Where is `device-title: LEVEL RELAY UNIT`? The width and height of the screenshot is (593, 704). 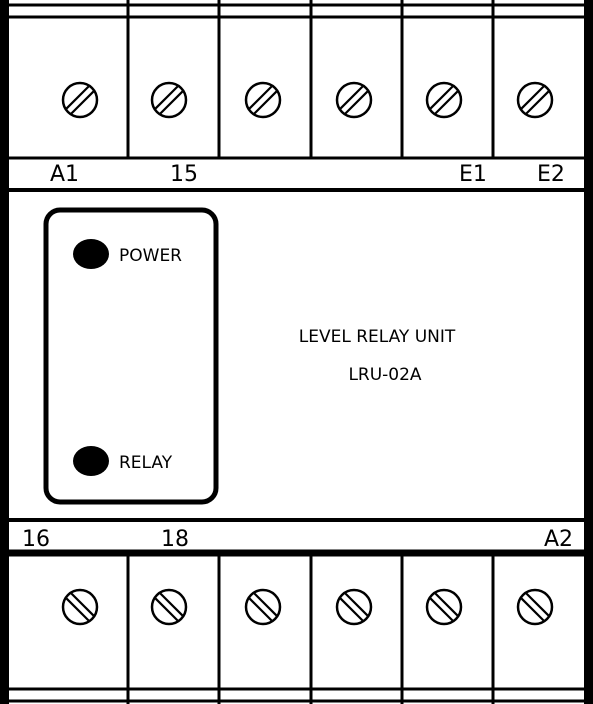
device-title: LEVEL RELAY UNIT is located at coordinates (377, 337).